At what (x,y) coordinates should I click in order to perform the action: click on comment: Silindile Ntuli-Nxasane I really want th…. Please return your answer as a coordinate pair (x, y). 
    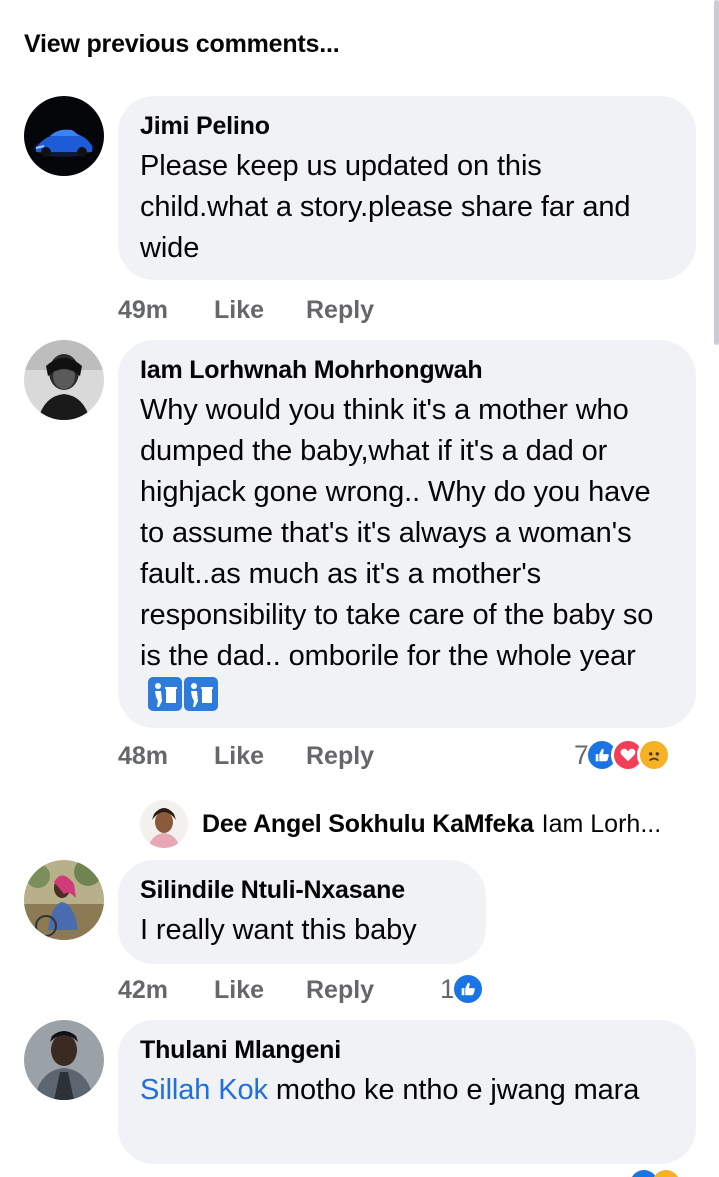
    Looking at the image, I should click on (360, 915).